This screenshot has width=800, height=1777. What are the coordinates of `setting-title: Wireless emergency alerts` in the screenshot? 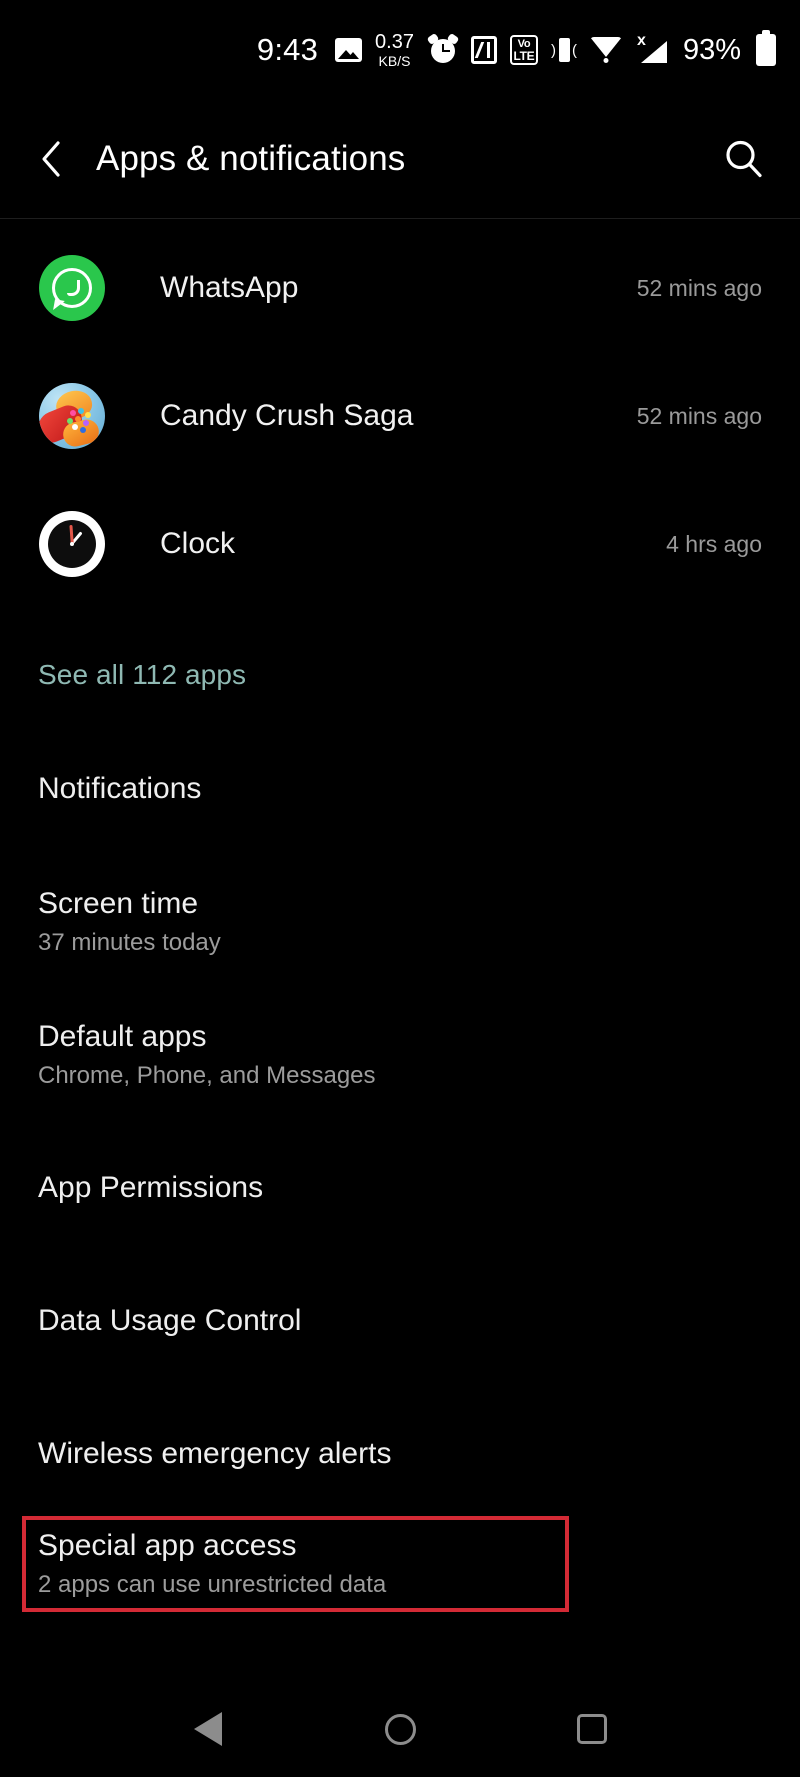 It's located at (215, 1453).